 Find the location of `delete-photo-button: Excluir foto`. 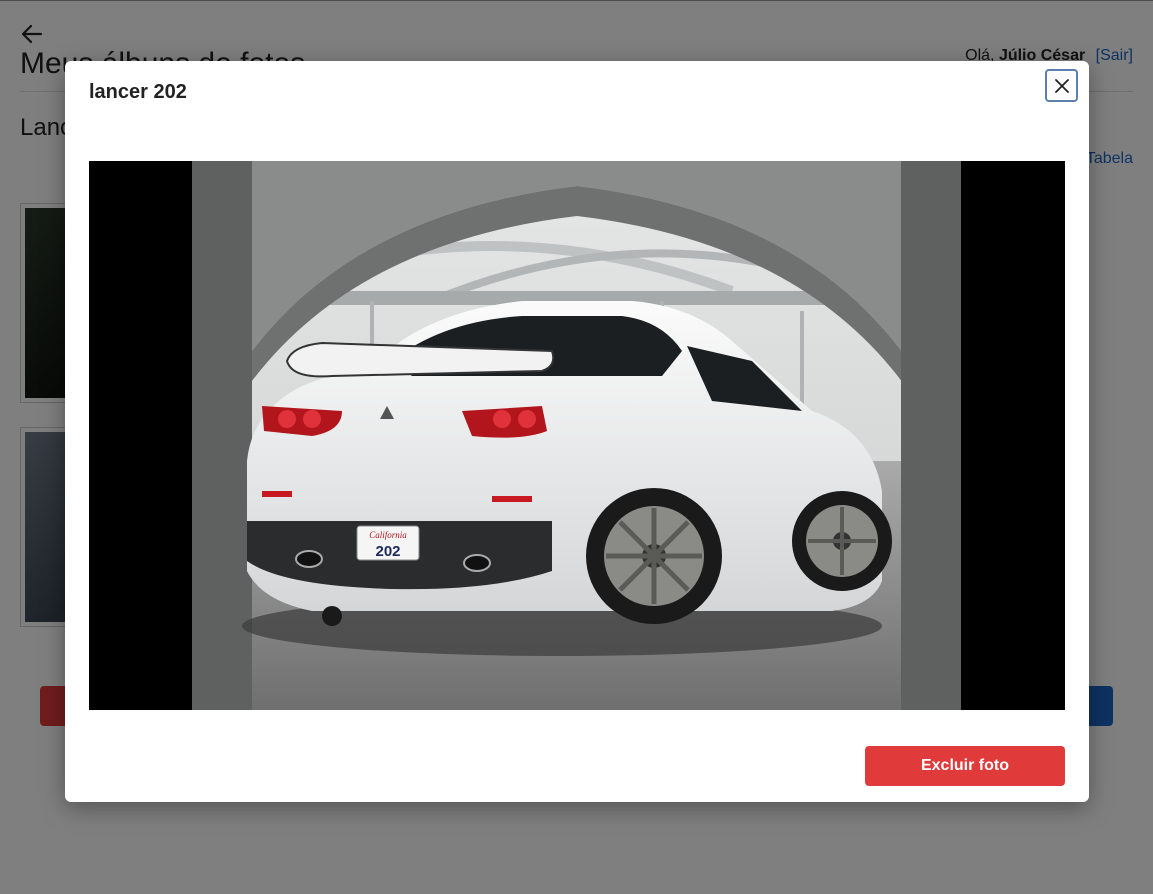

delete-photo-button: Excluir foto is located at coordinates (965, 766).